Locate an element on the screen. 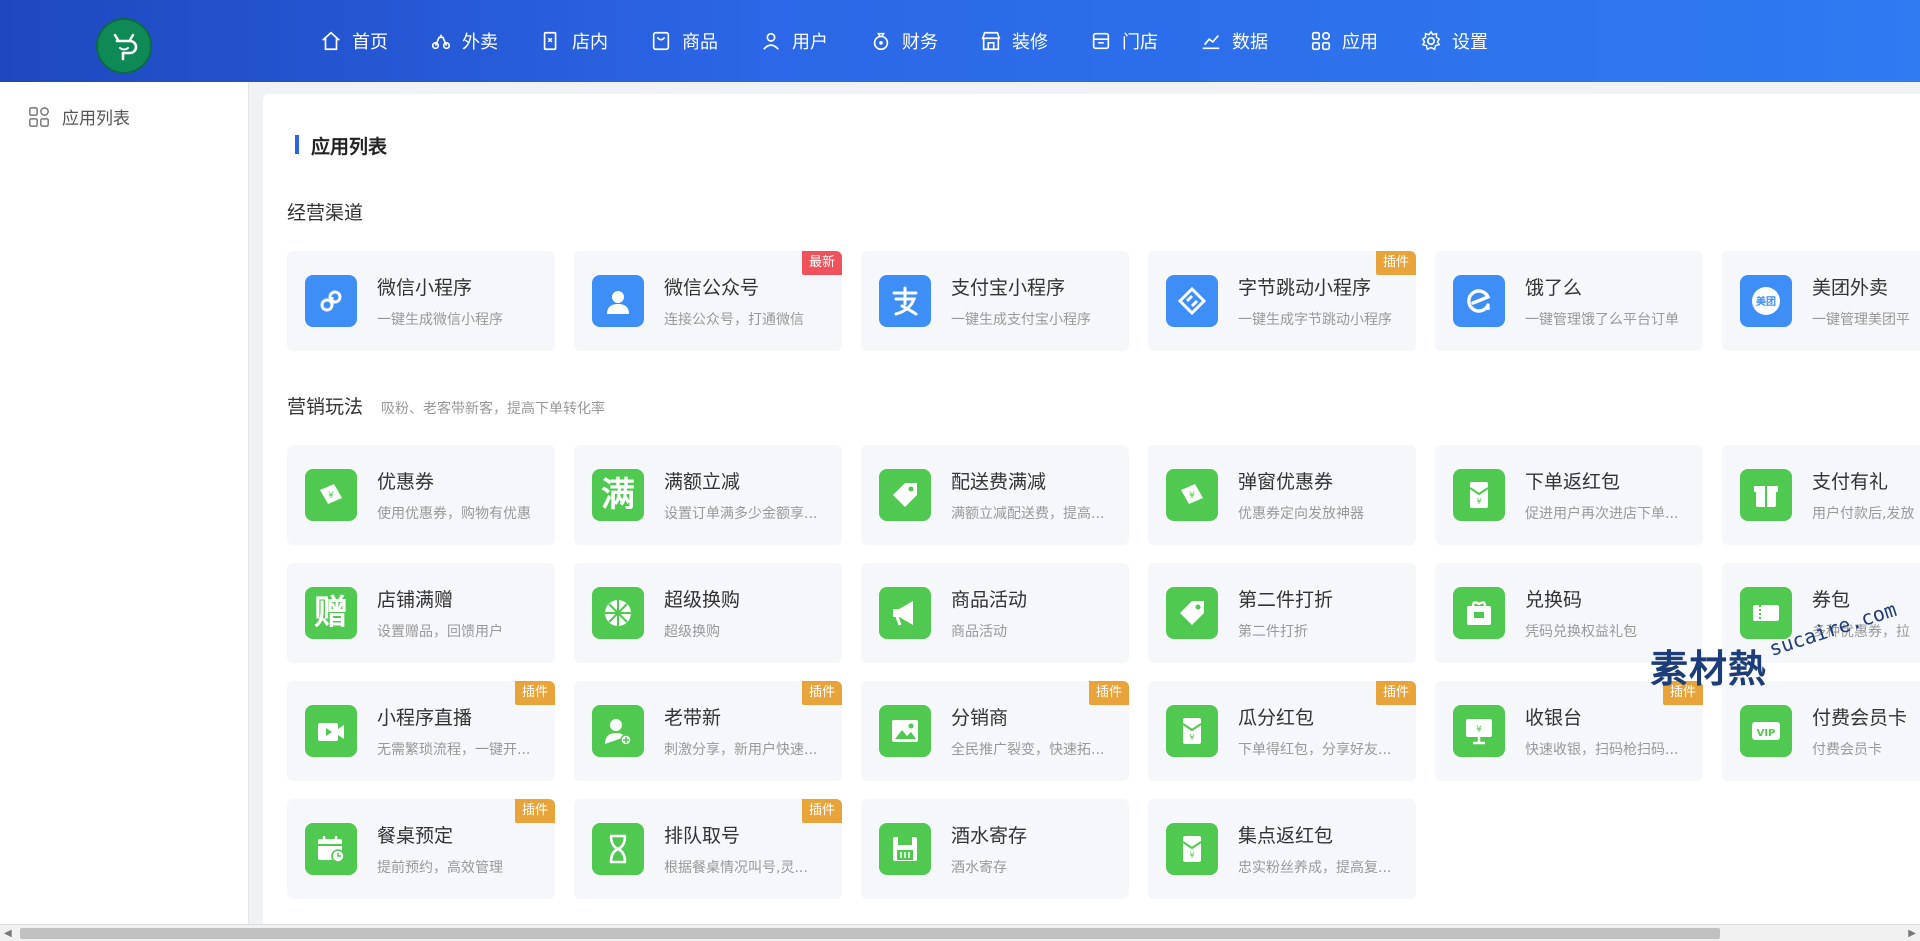 Image resolution: width=1920 pixels, height=941 pixels. vip-card-icon: VIP is located at coordinates (1766, 731).